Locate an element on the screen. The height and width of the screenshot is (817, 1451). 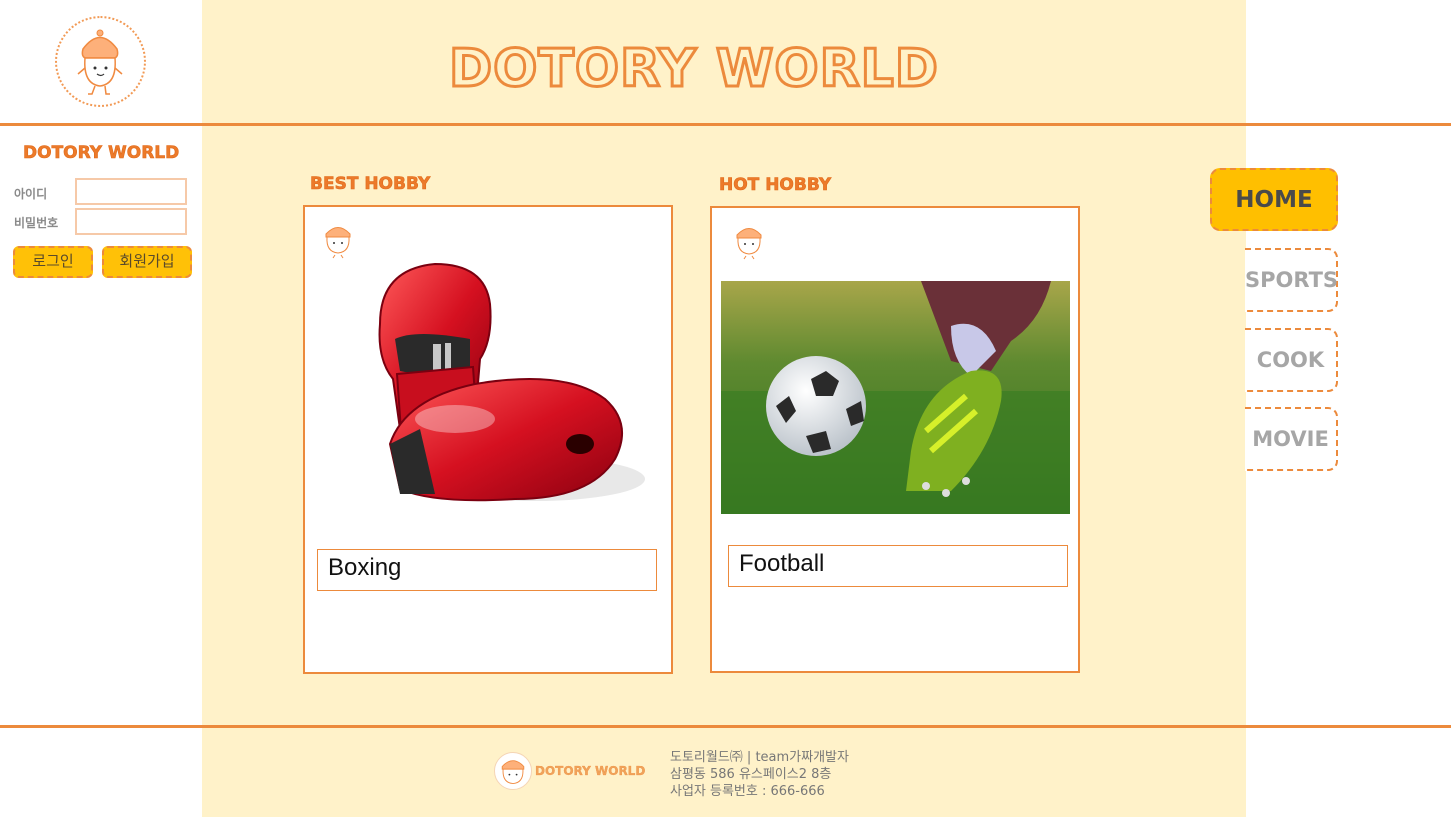
nav-movie: MOVIE is located at coordinates (1291, 439).